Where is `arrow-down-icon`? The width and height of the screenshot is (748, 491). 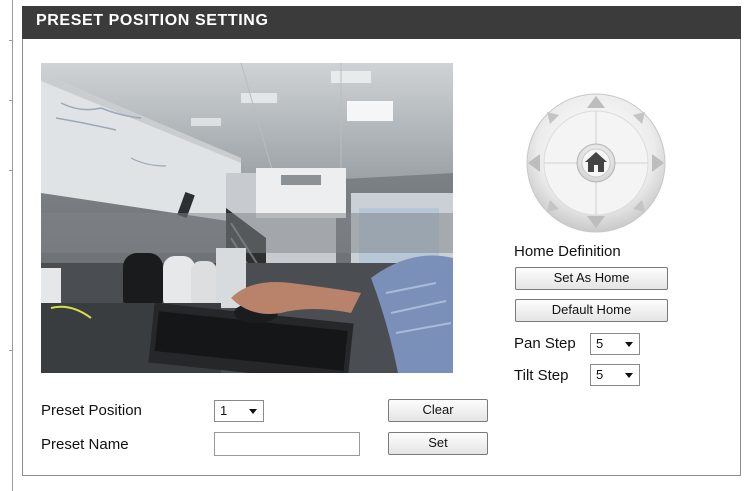
arrow-down-icon is located at coordinates (596, 222).